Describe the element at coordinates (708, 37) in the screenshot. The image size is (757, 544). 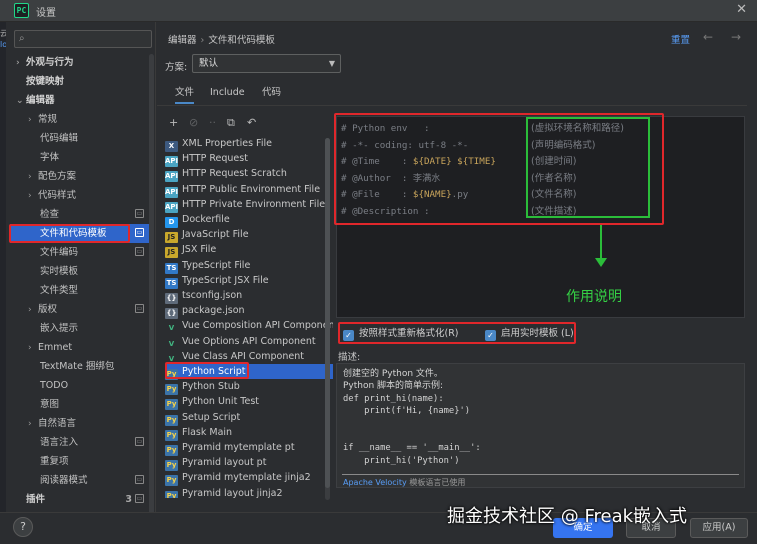
I see `back-arrow-icon: ←` at that location.